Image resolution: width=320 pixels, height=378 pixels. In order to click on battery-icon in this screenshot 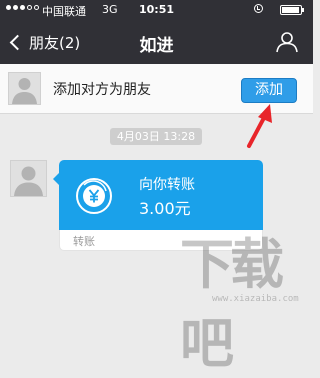, I will do `click(292, 10)`.